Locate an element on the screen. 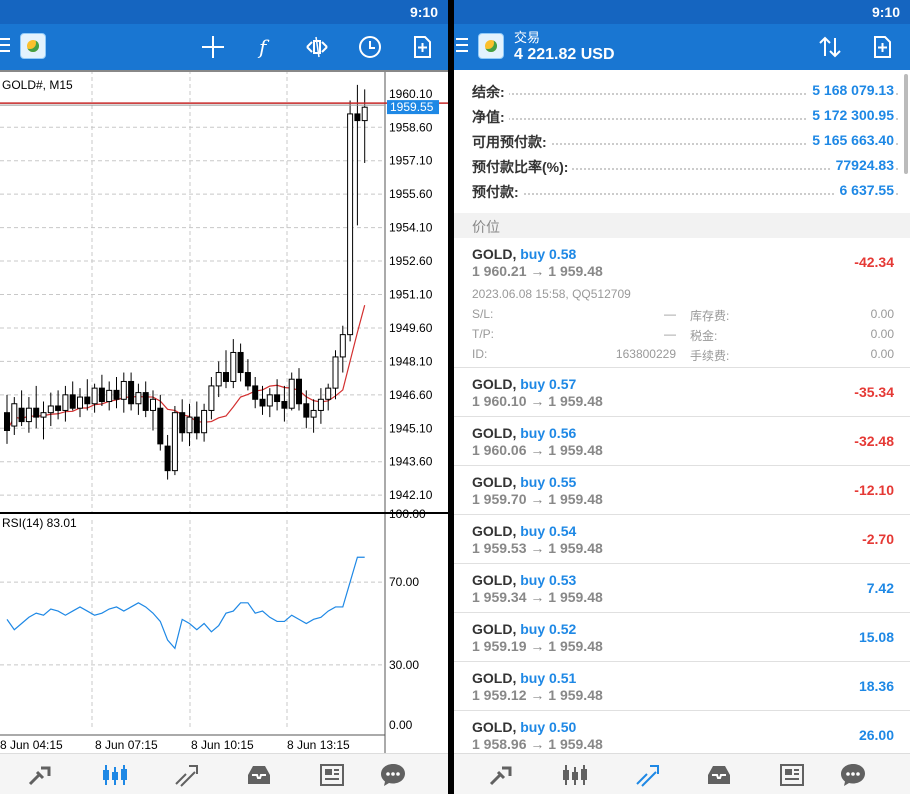 This screenshot has width=910, height=794. position-fee: 0.00 is located at coordinates (882, 354).